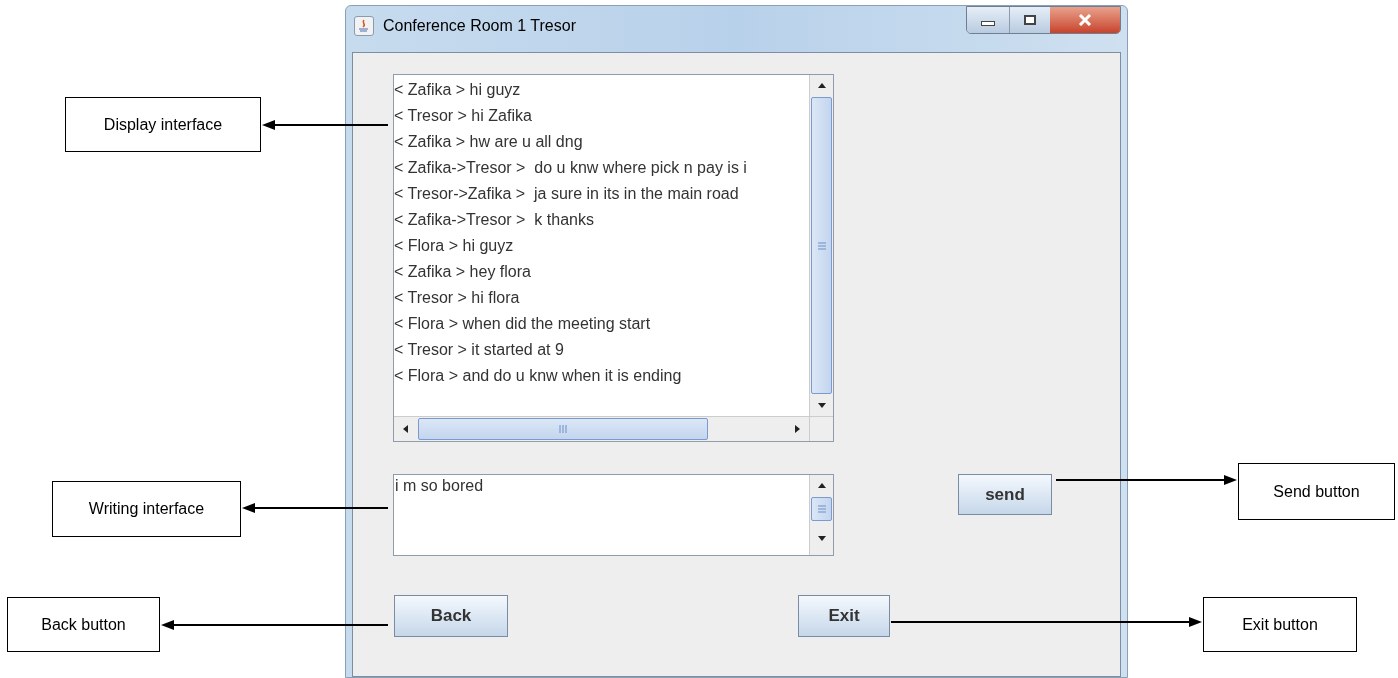 The width and height of the screenshot is (1398, 678). Describe the element at coordinates (601, 428) in the screenshot. I see `horizontal-scrollbar` at that location.